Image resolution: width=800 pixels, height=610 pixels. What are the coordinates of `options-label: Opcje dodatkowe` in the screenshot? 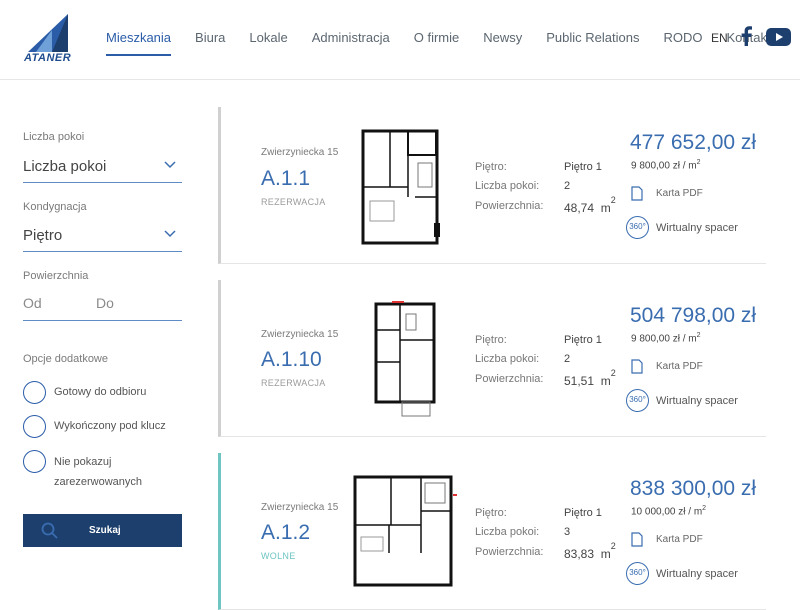 It's located at (65, 359).